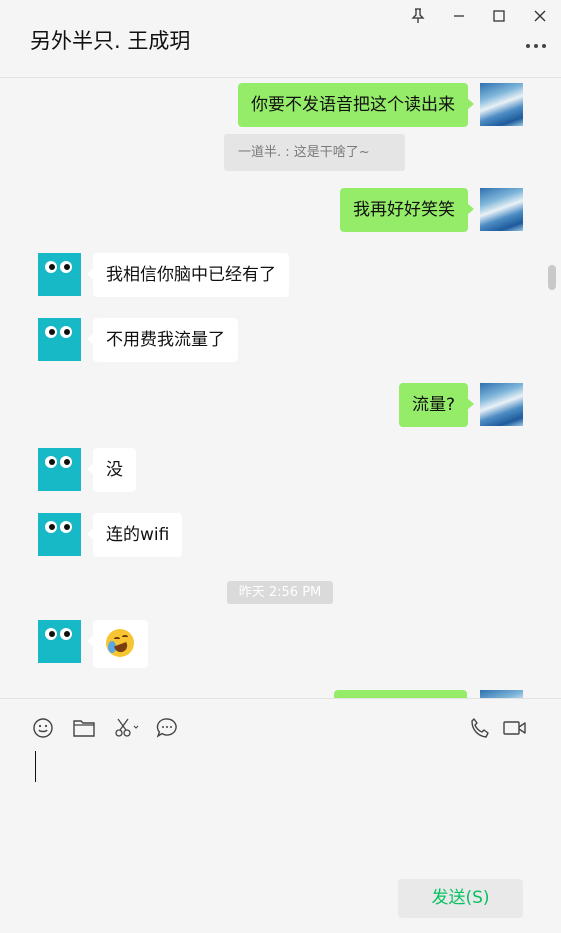 The height and width of the screenshot is (933, 561). I want to click on peer-message-bubble: 不用费我流量了, so click(162, 340).